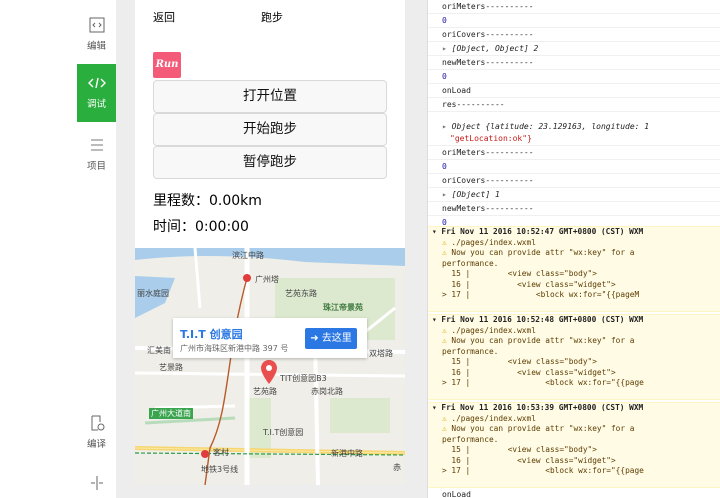 The width and height of the screenshot is (720, 498). I want to click on map-label: 艺苑路, so click(265, 391).